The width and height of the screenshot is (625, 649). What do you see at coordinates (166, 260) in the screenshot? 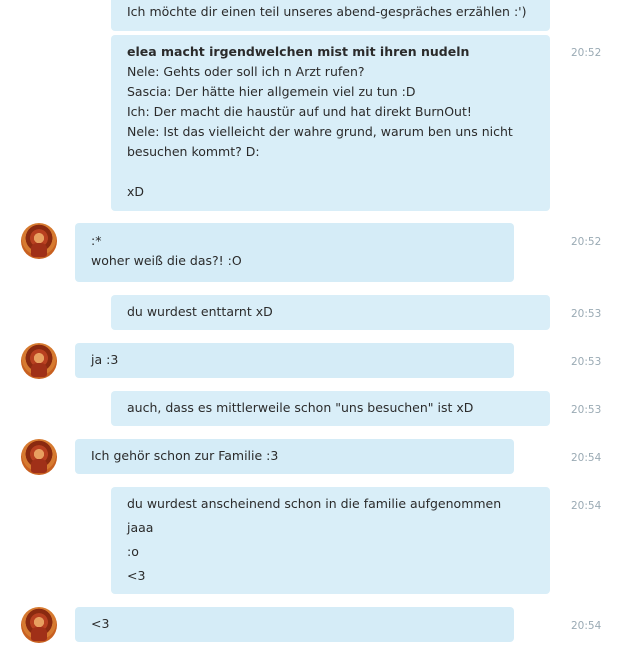
I see `message-text: woher weiß die das?! :O` at bounding box center [166, 260].